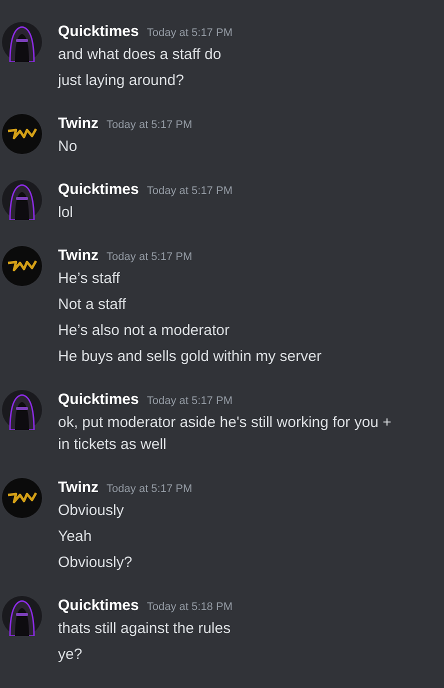 Image resolution: width=444 pixels, height=688 pixels. Describe the element at coordinates (93, 305) in the screenshot. I see `message-text: Not a staff` at that location.